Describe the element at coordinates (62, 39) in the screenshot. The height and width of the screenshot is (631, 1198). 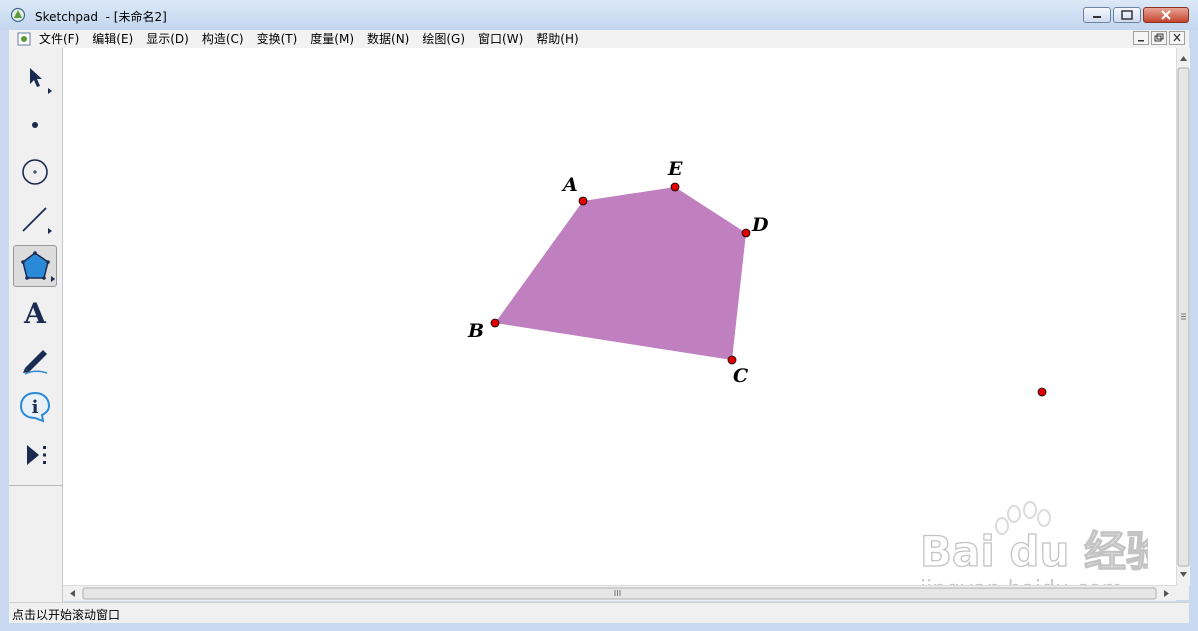
I see `menu-file: 文件(F)` at that location.